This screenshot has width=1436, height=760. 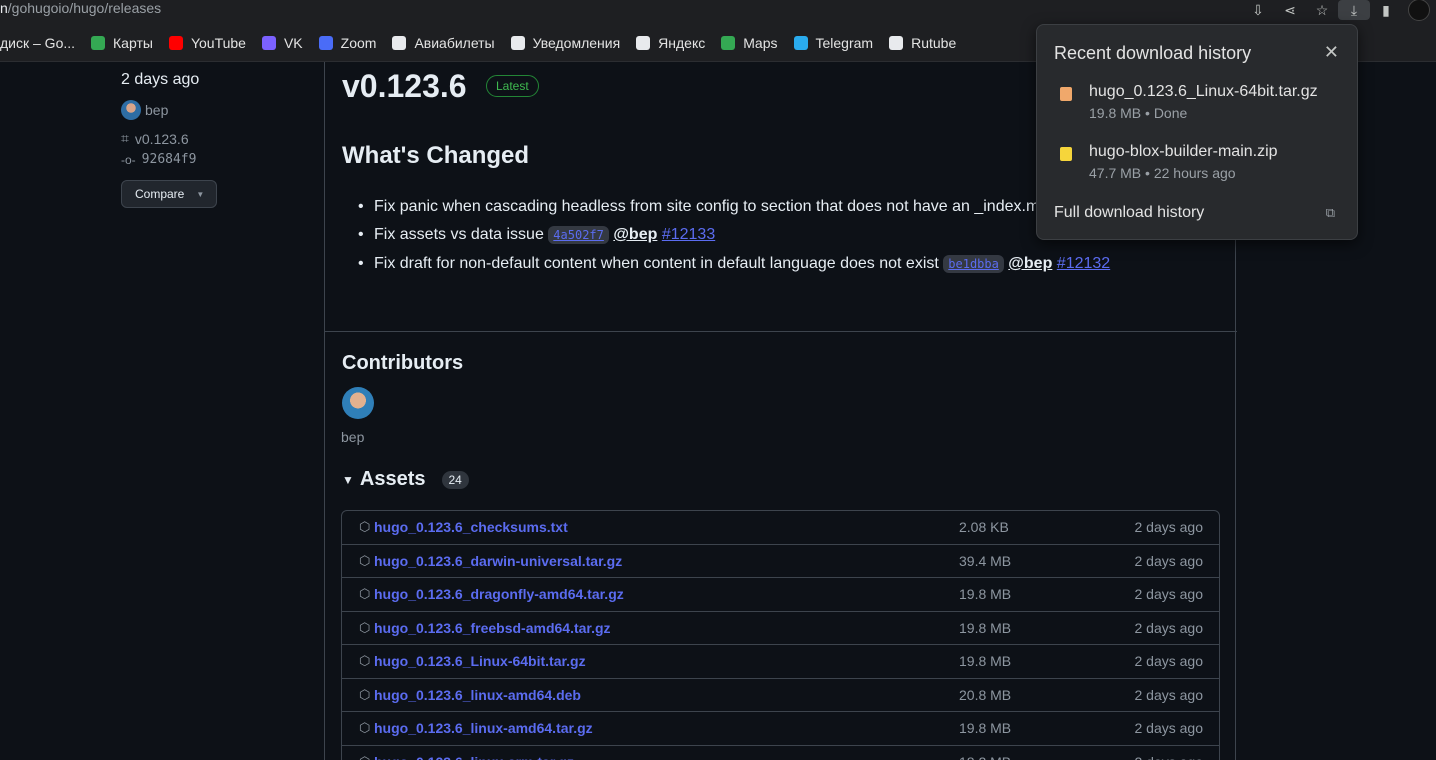 What do you see at coordinates (80, 8) in the screenshot?
I see `url-text: n/gohugoio/hugo/releases` at bounding box center [80, 8].